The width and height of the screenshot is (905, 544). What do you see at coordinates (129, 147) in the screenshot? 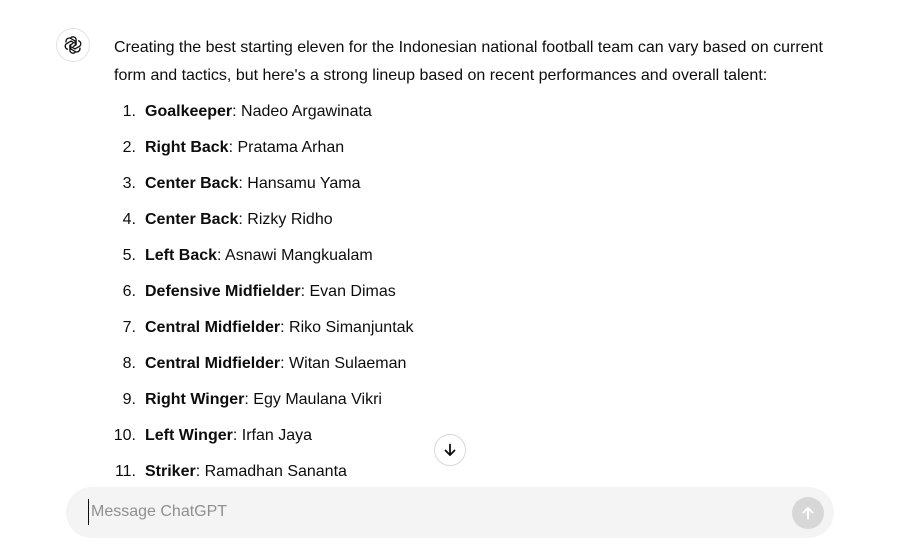
I see `list-number: 2.` at bounding box center [129, 147].